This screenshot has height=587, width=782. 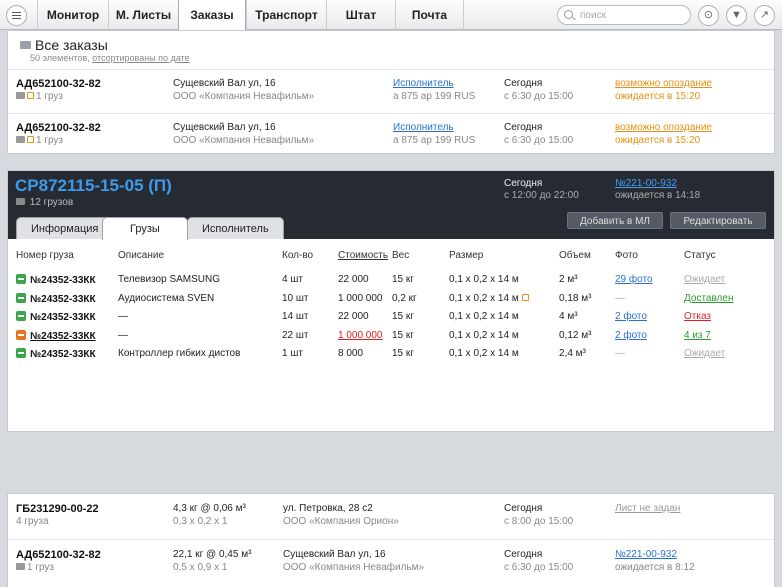 I want to click on cargo-volume: 0,12 м³, so click(x=575, y=335).